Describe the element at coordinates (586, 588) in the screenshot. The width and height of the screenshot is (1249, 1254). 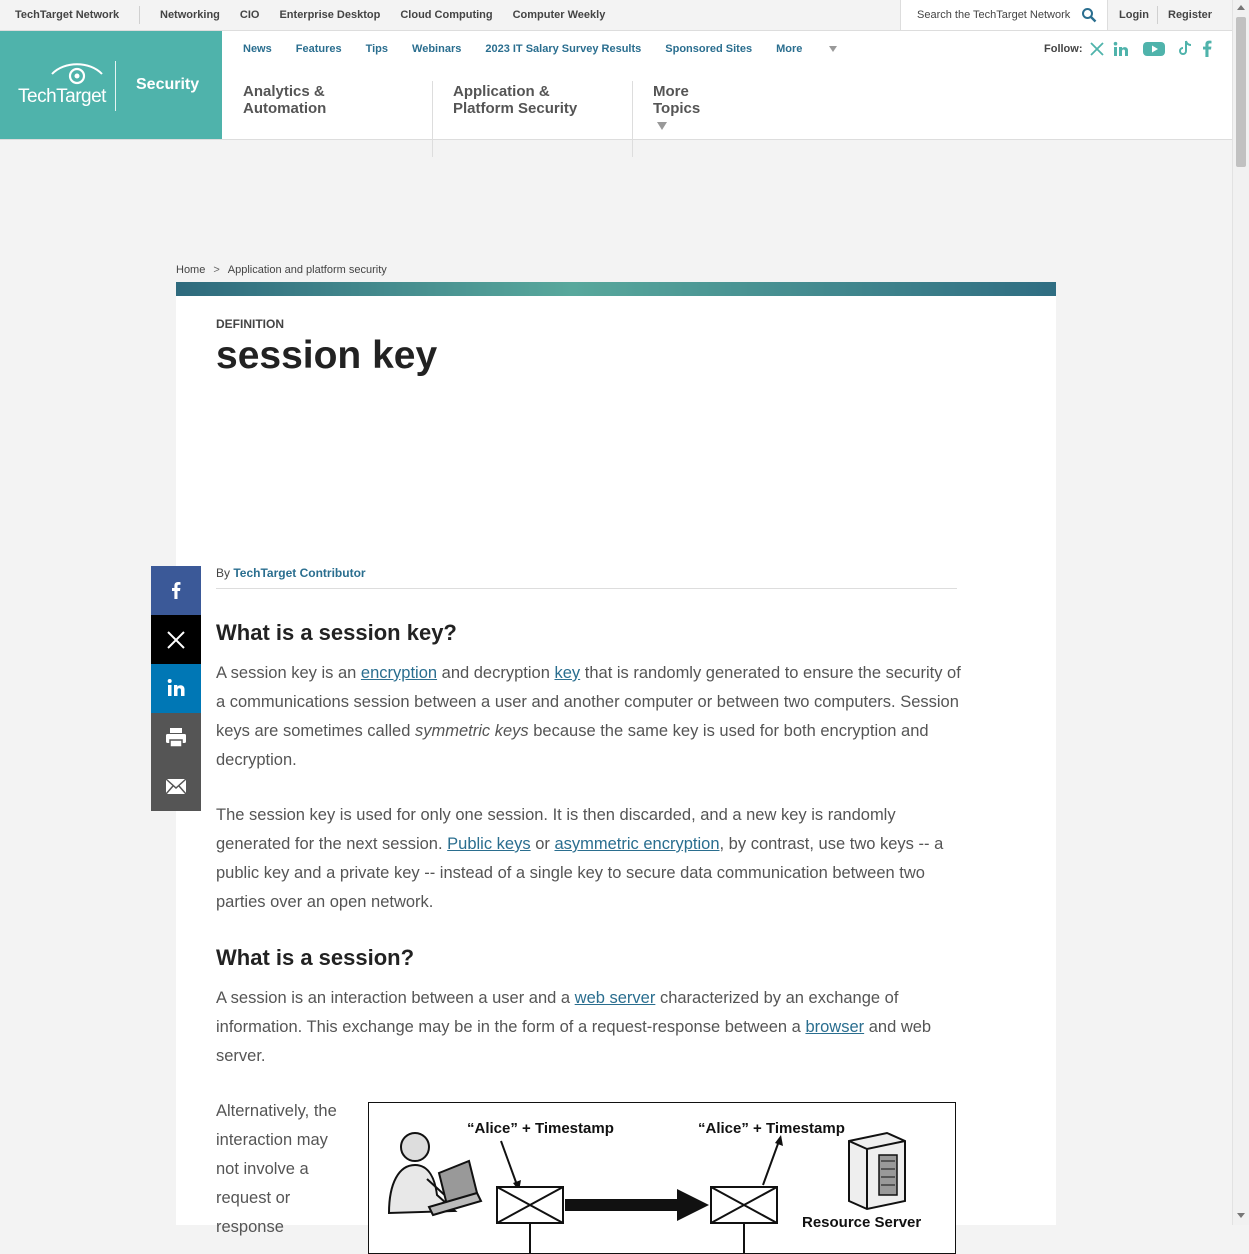
I see `byline-divider` at that location.